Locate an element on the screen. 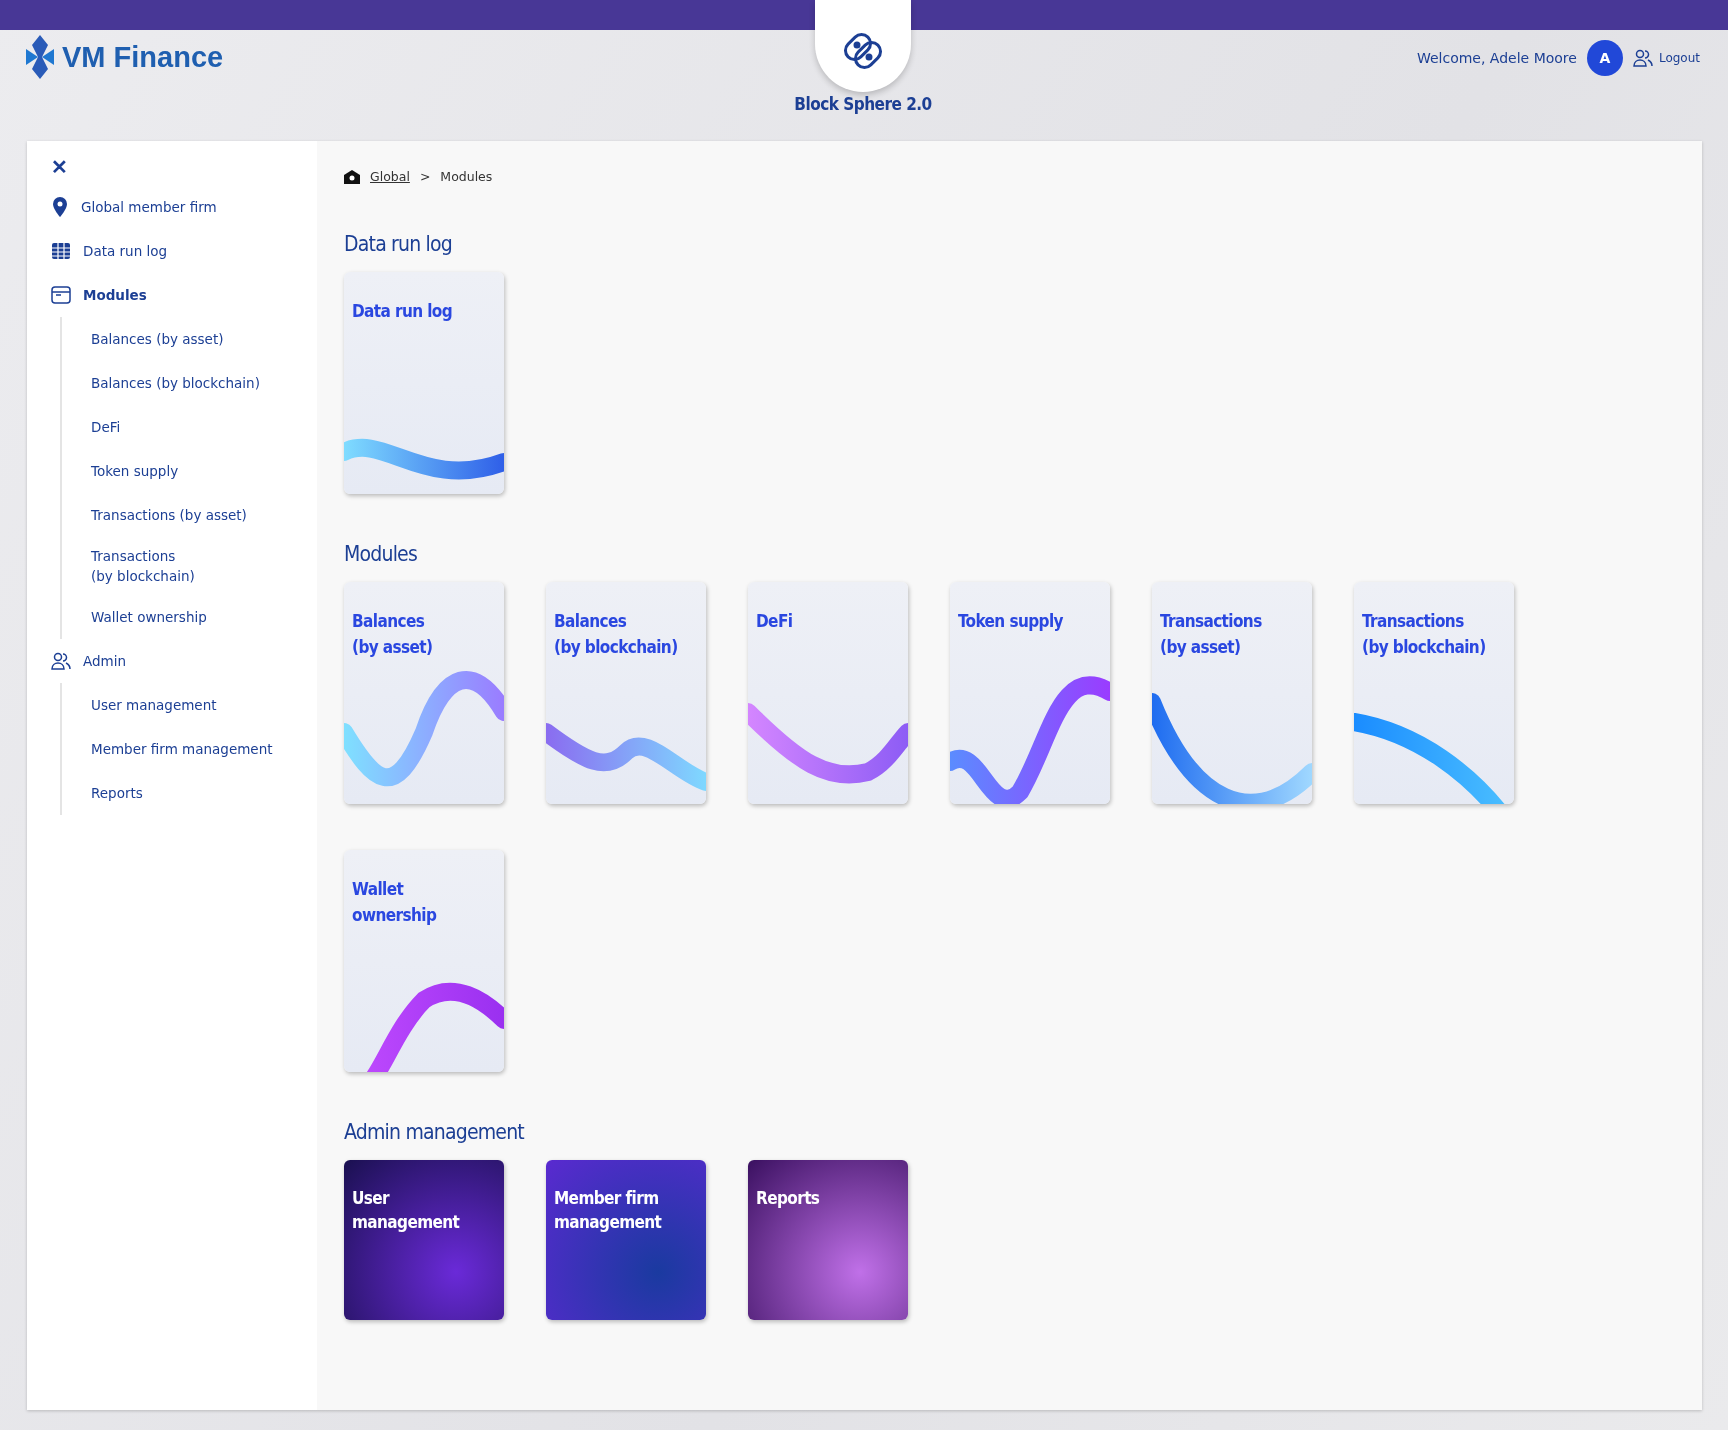  sidebar-subitem: User management is located at coordinates (189, 705).